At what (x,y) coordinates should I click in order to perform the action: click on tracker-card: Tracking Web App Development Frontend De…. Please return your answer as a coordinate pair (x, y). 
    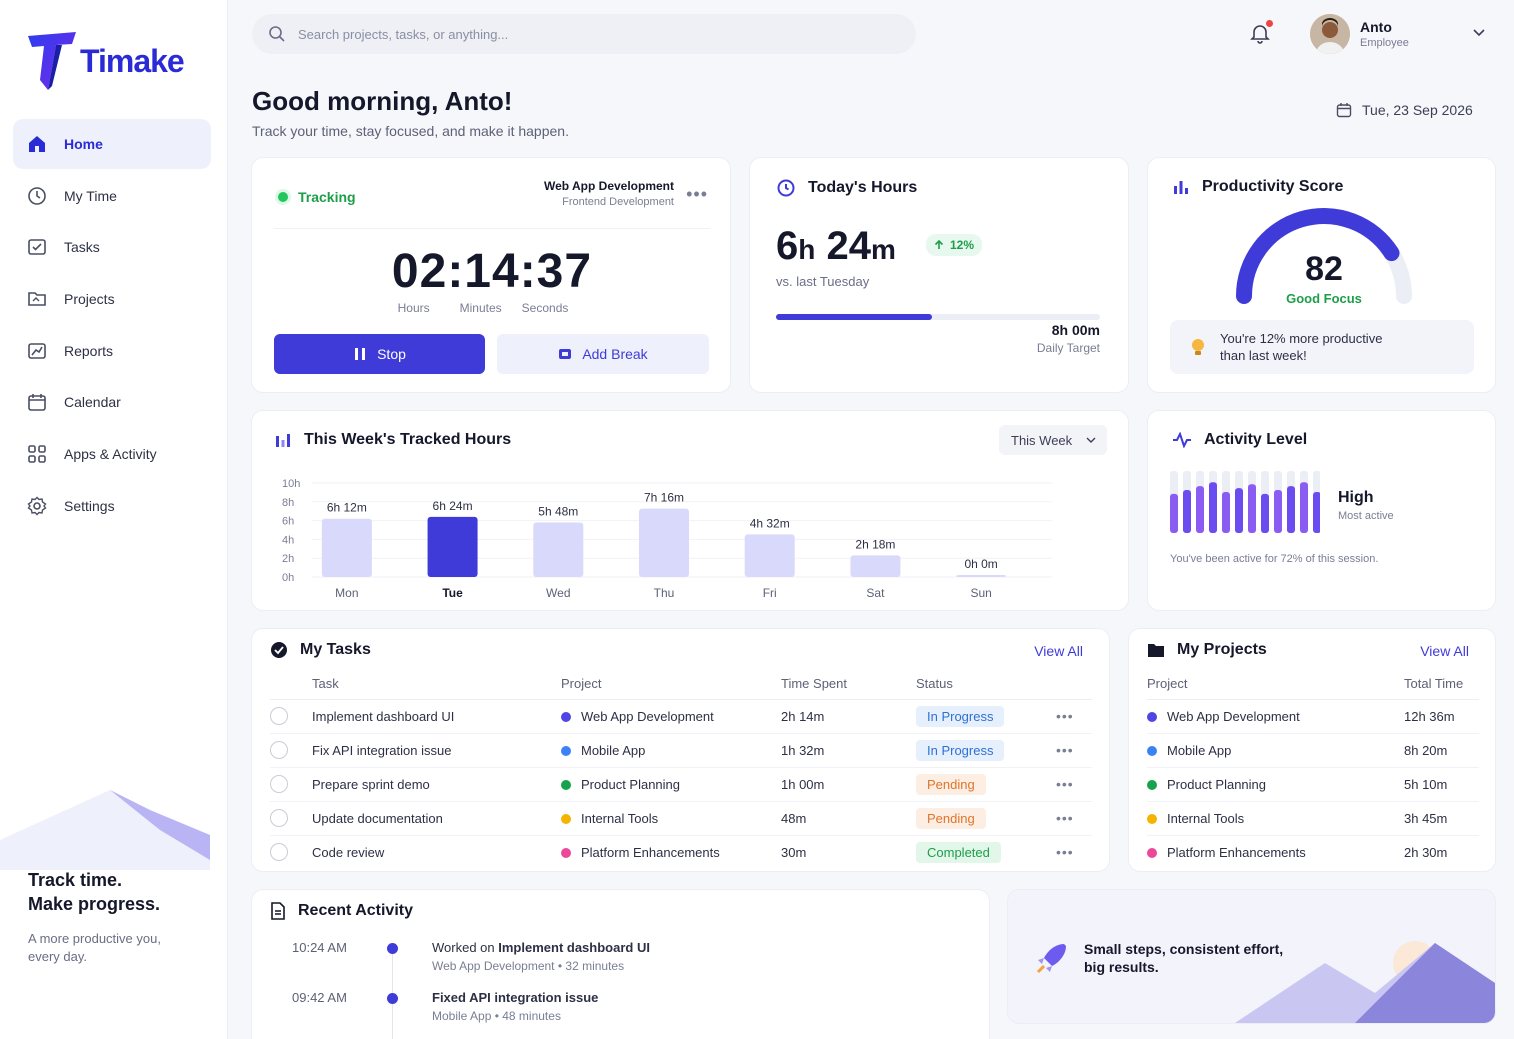
    Looking at the image, I should click on (491, 275).